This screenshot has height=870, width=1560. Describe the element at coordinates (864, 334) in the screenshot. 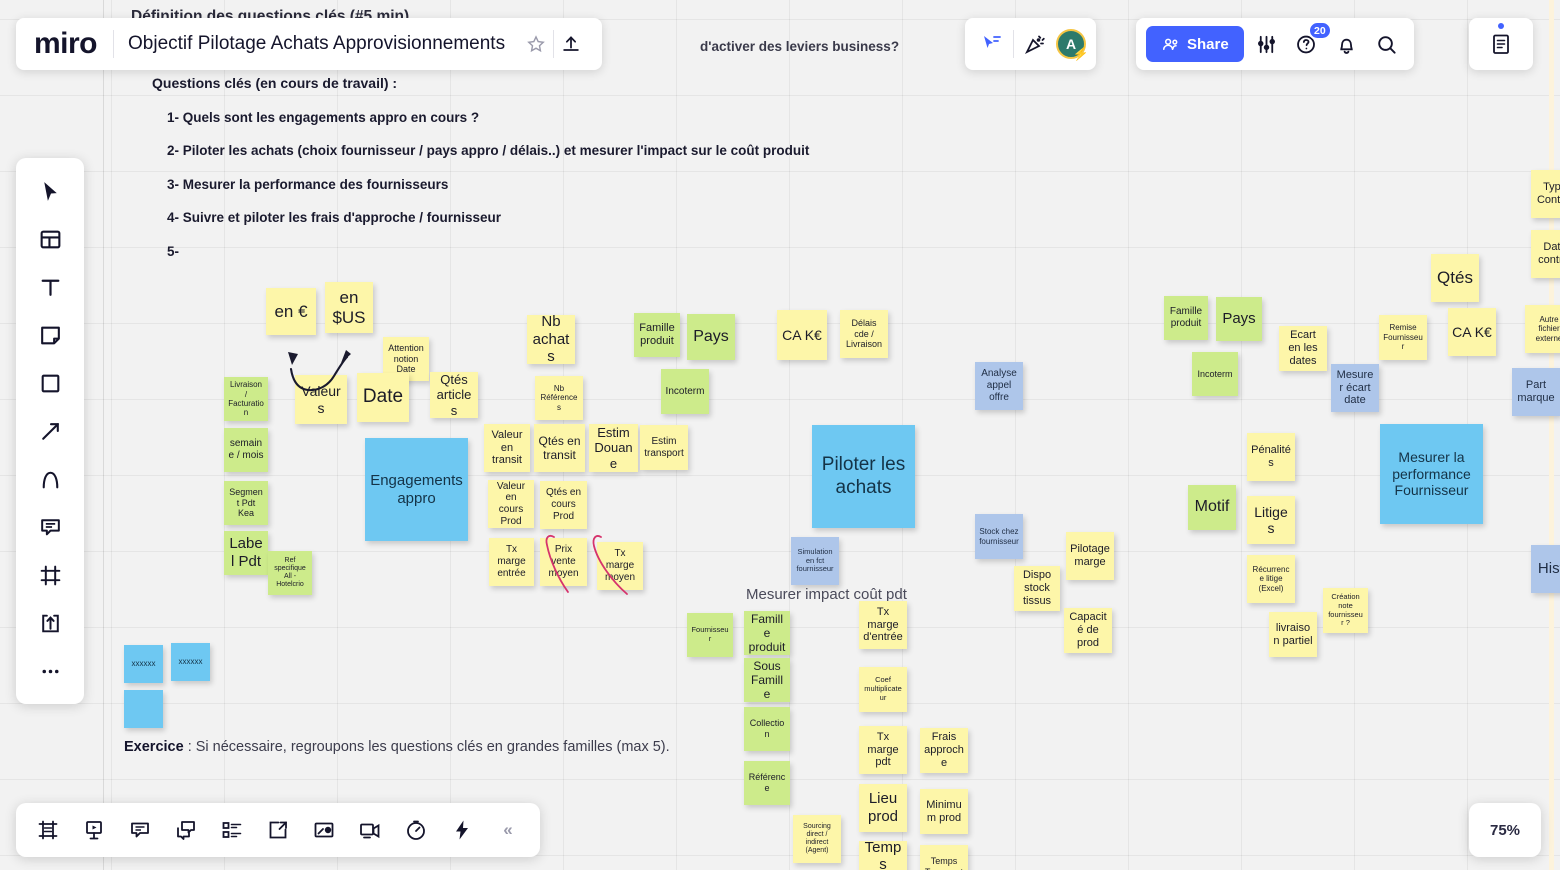

I see `sticky-note: Délais cde / Livraison` at that location.